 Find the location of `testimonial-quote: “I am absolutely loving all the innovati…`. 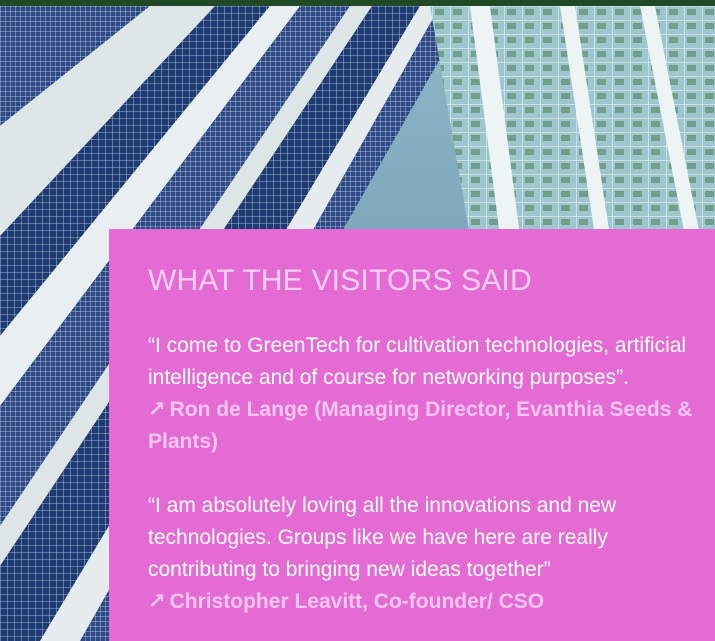

testimonial-quote: “I am absolutely loving all the innovati… is located at coordinates (382, 537).